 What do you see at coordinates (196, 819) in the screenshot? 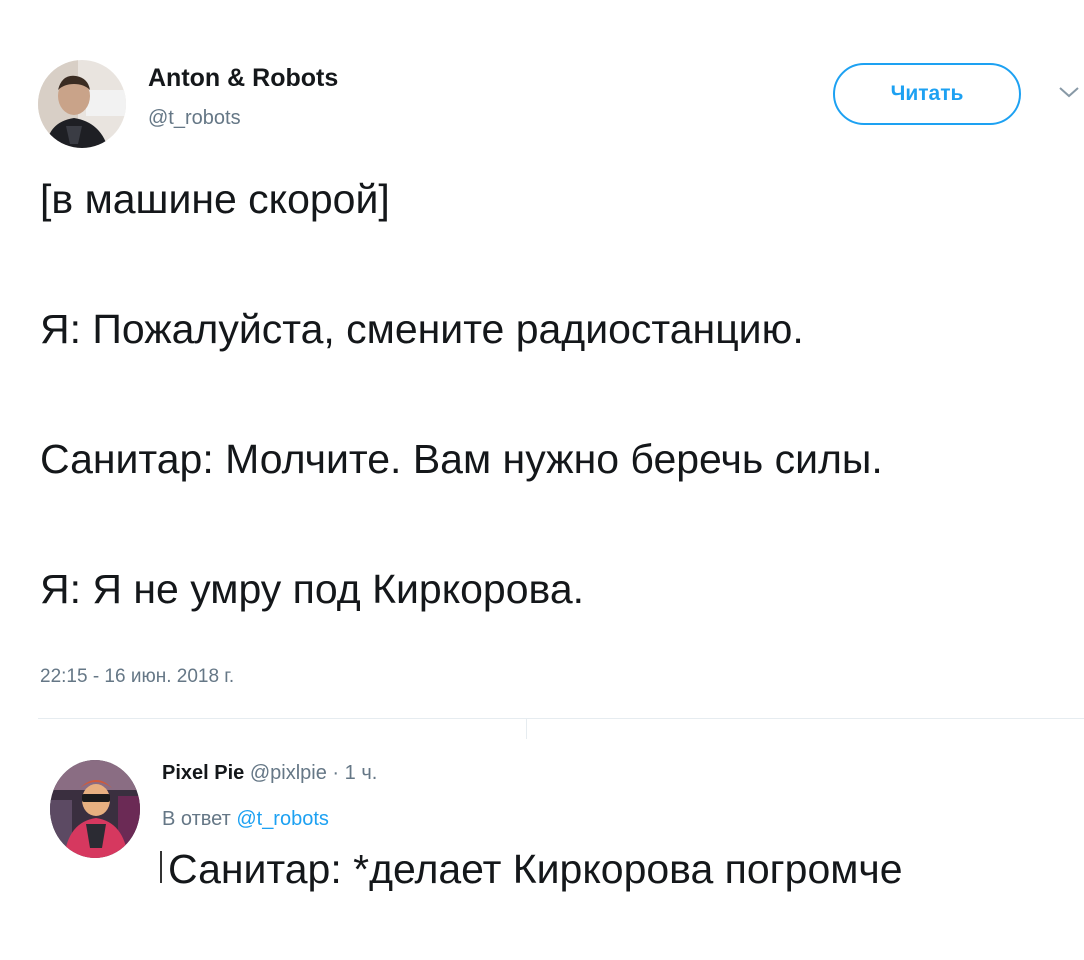
I see `reply-to-prefix: В ответ` at bounding box center [196, 819].